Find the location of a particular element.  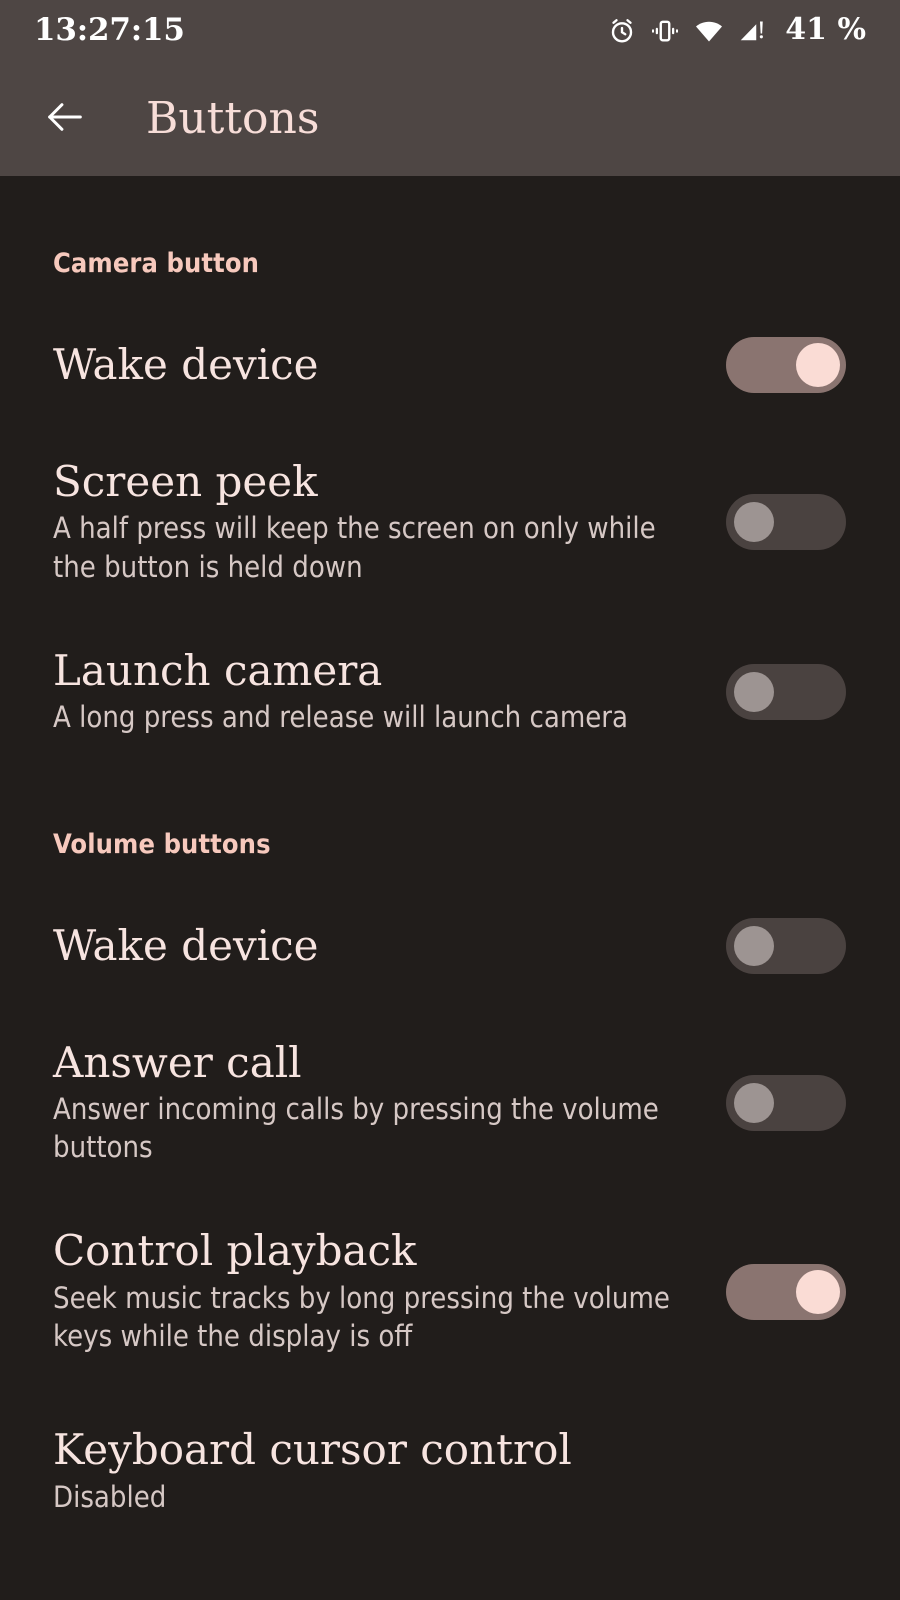

app-bar: Buttons is located at coordinates (450, 119).